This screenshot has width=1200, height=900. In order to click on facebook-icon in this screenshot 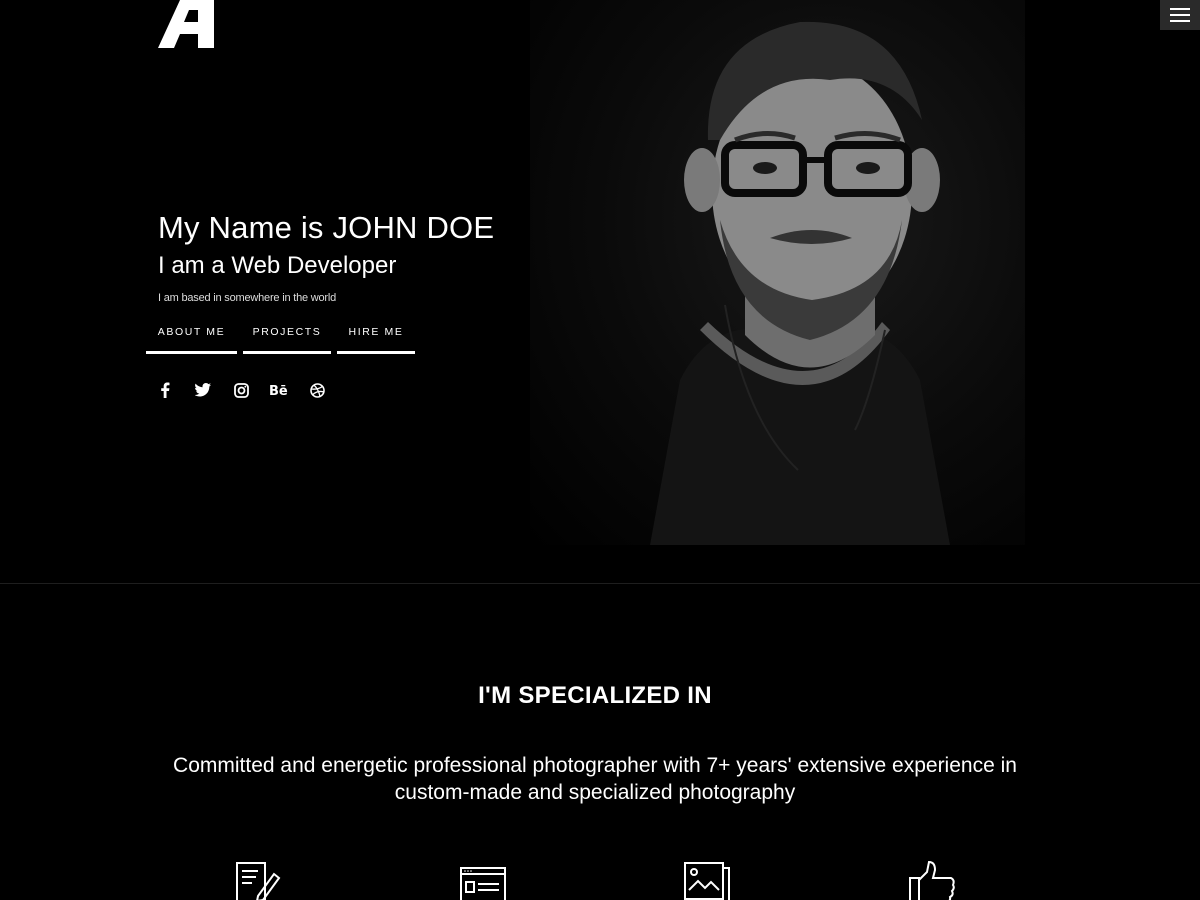, I will do `click(165, 390)`.